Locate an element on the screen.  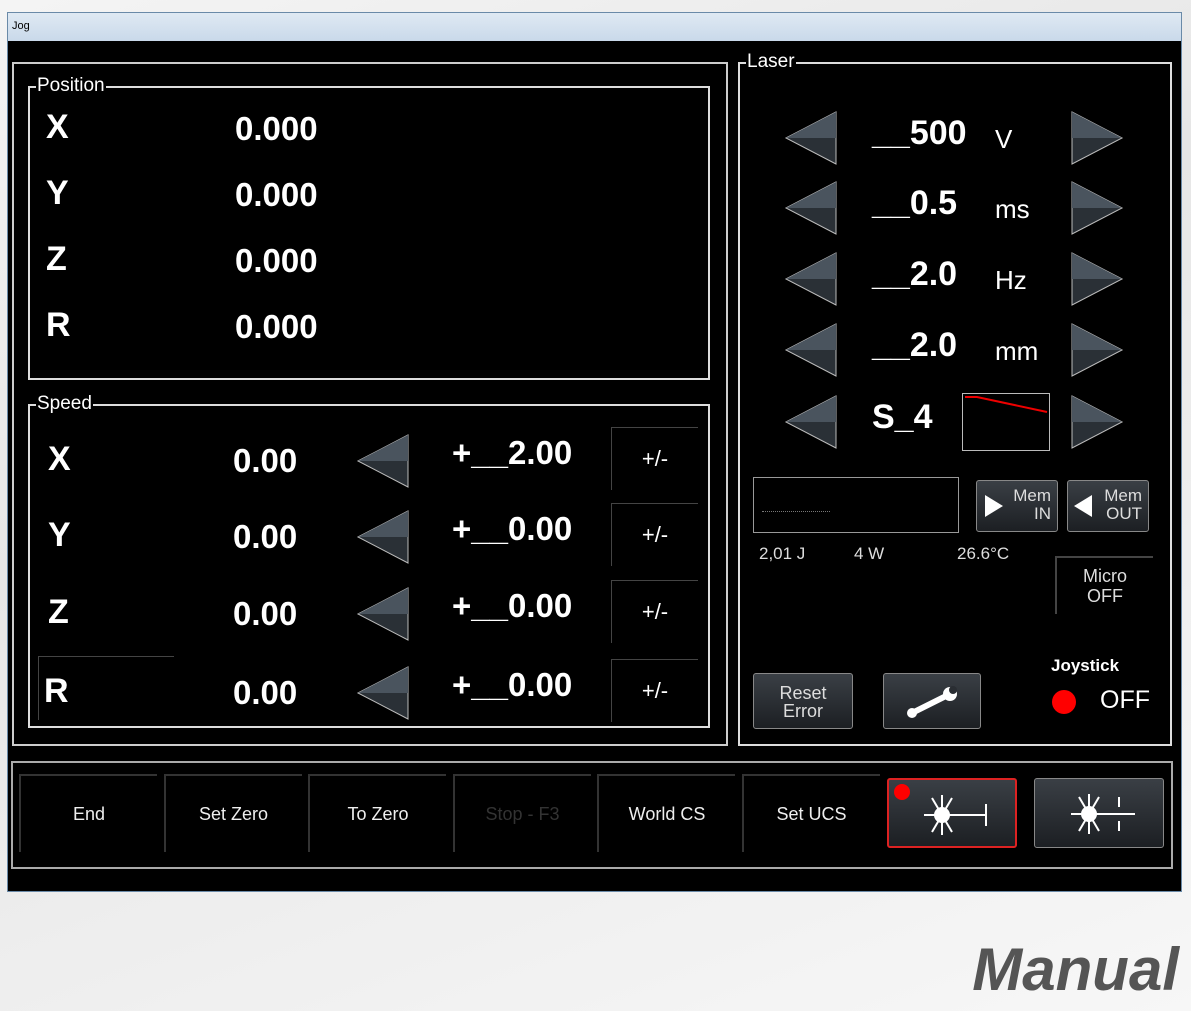
toolbar-button-to-zero: To Zero is located at coordinates (377, 813).